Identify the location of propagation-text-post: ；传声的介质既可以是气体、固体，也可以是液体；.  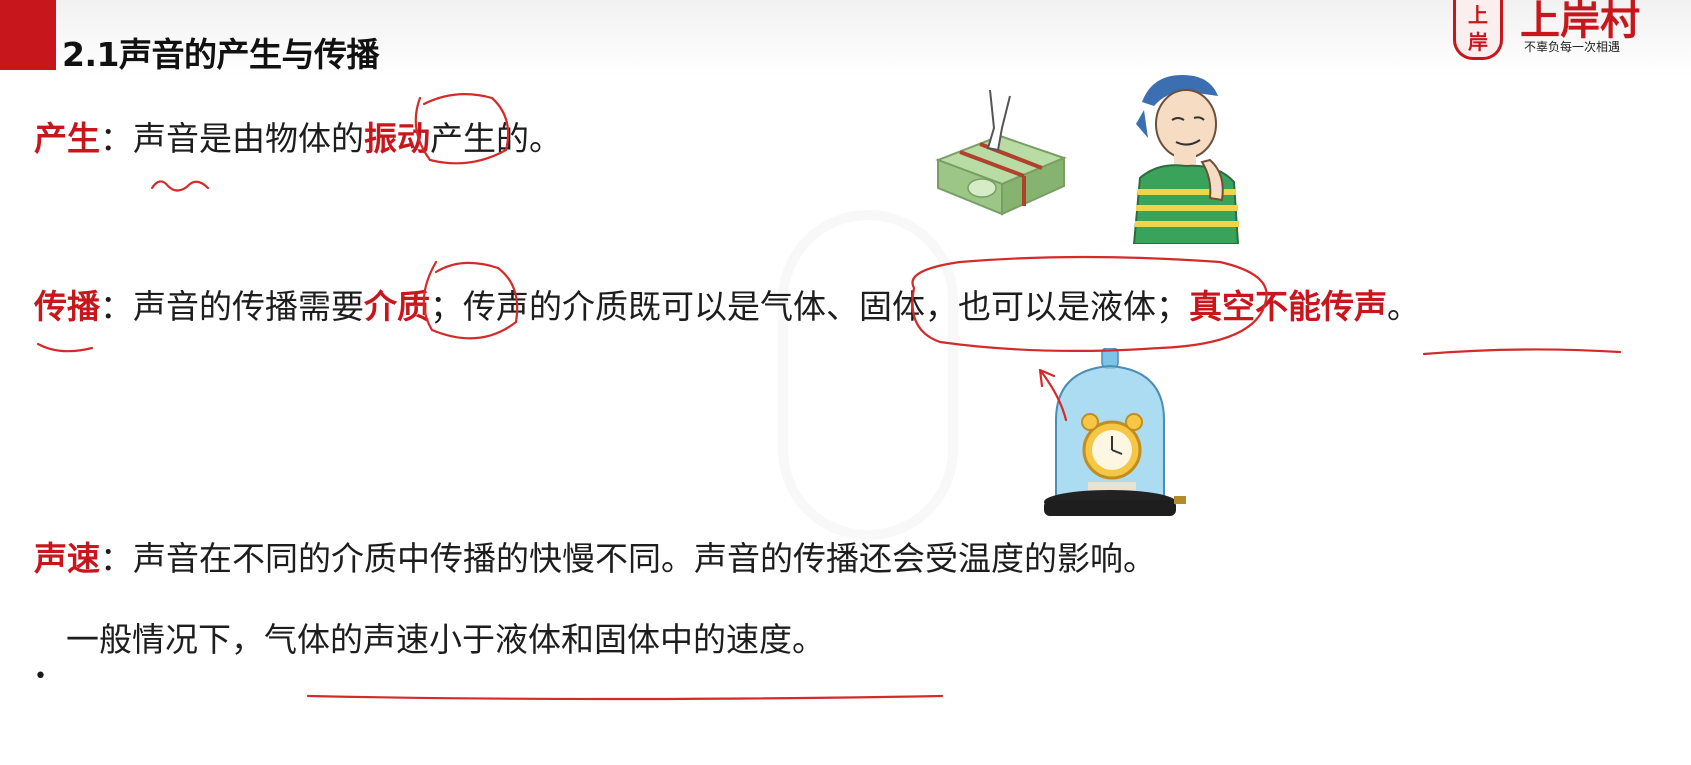
(809, 306).